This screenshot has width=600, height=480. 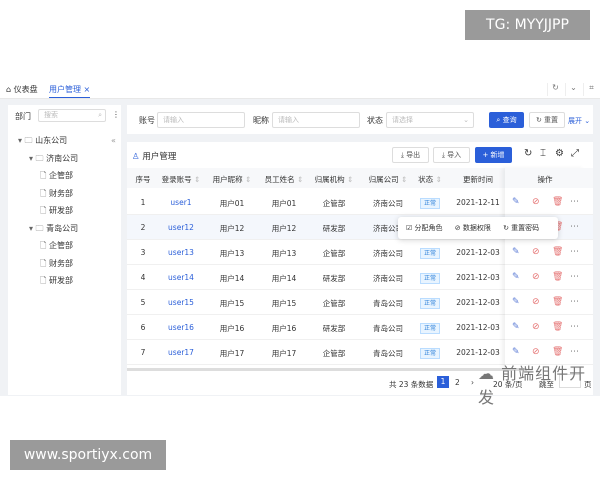 I want to click on wechat-watermark: ☁ 前端组件开发, so click(x=532, y=385).